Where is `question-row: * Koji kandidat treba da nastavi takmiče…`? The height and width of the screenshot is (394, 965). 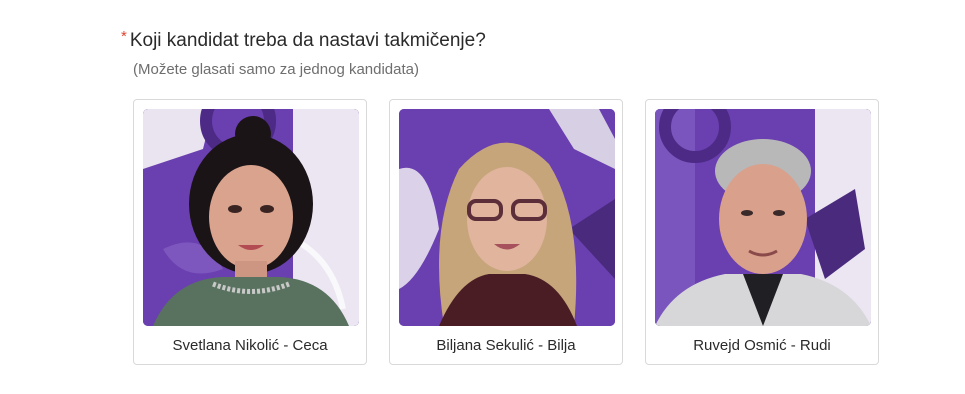
question-row: * Koji kandidat treba da nastavi takmiče… is located at coordinates (303, 41).